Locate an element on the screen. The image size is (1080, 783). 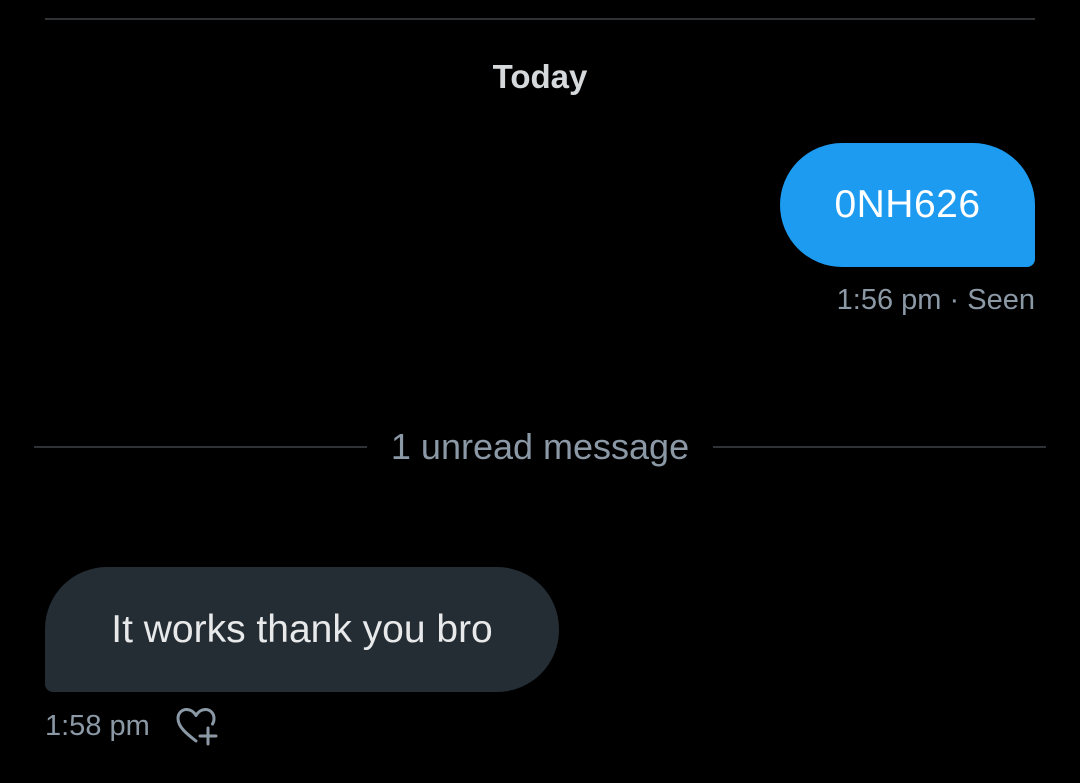
received-message-meta: 1:58 pm is located at coordinates (132, 726).